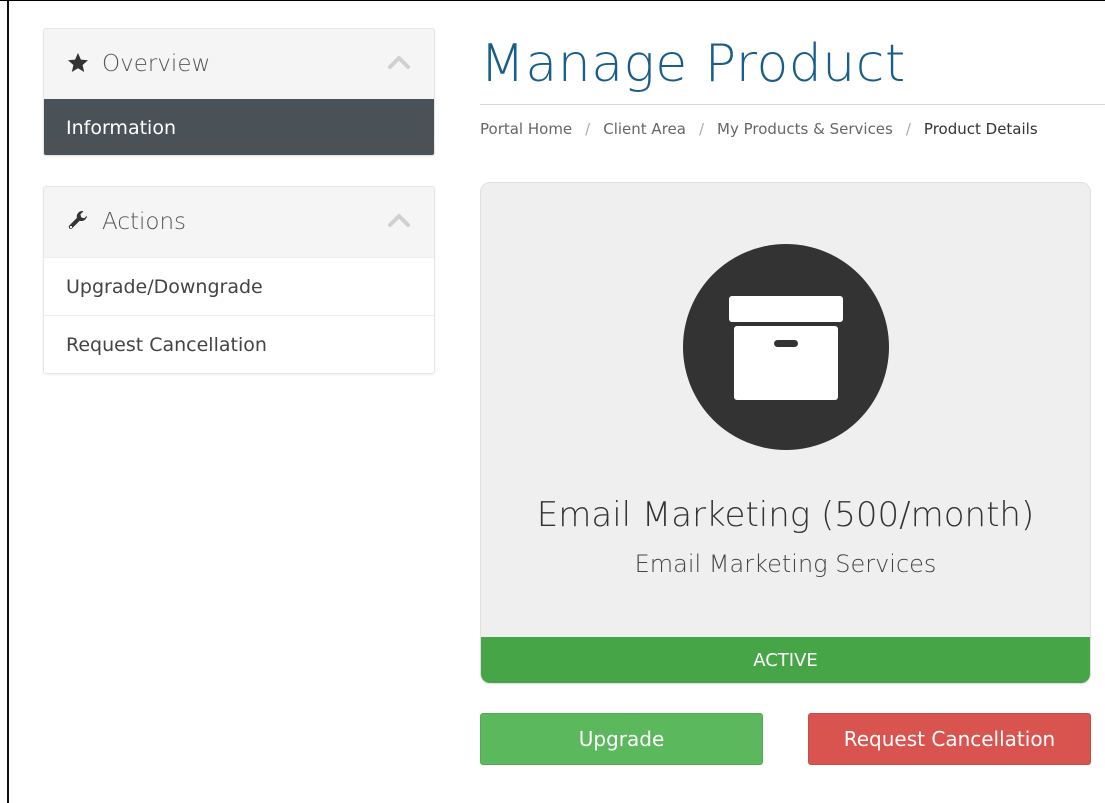 The image size is (1105, 803). Describe the element at coordinates (785, 515) in the screenshot. I see `product-name: Email Marketing (500/month)` at that location.